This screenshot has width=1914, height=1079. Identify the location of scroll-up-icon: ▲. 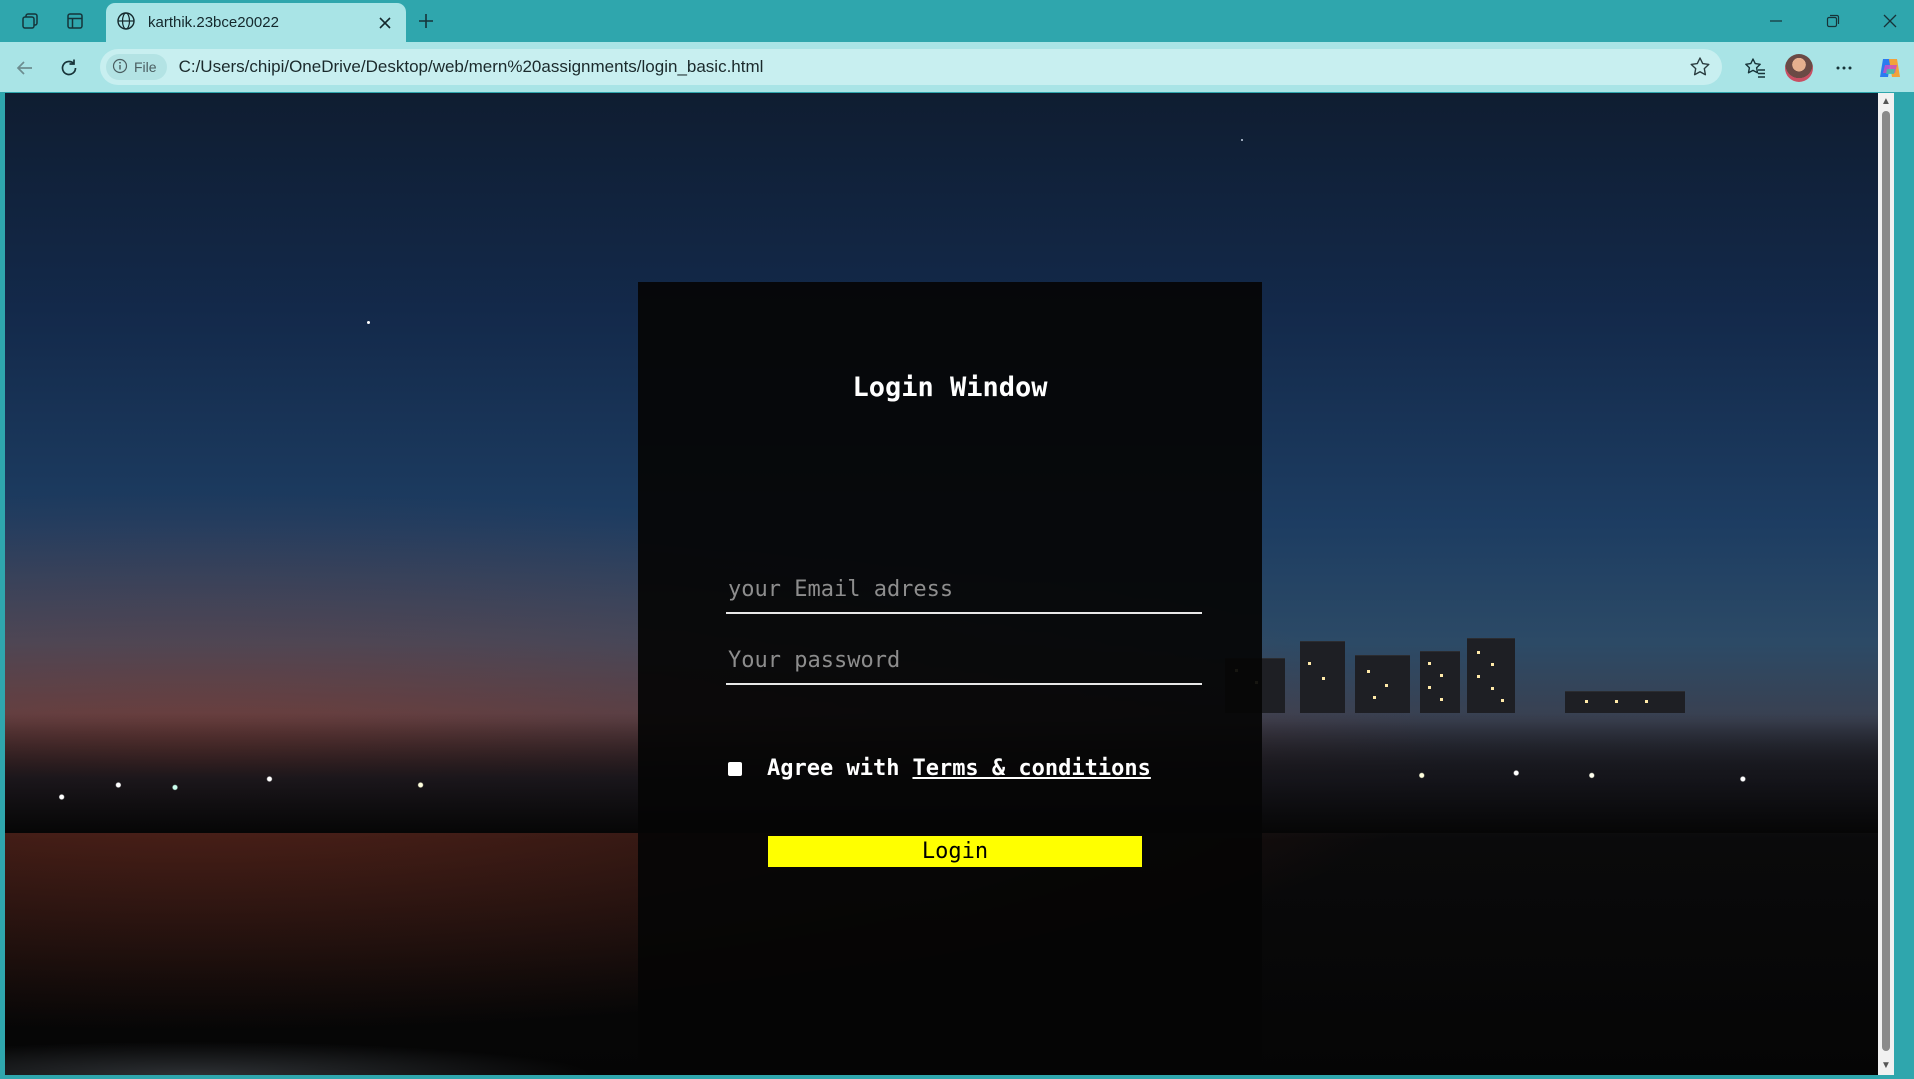
(1886, 102).